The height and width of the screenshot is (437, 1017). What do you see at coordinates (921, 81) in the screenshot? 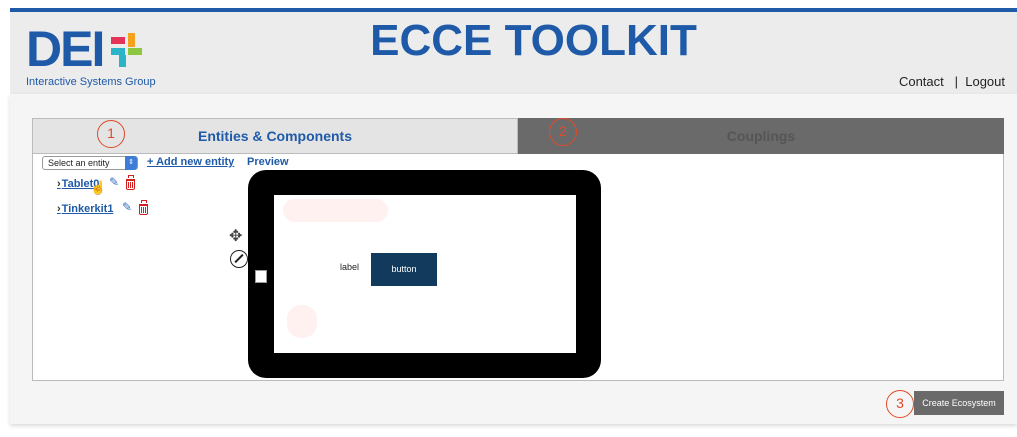
I see `contact-link: Contact` at bounding box center [921, 81].